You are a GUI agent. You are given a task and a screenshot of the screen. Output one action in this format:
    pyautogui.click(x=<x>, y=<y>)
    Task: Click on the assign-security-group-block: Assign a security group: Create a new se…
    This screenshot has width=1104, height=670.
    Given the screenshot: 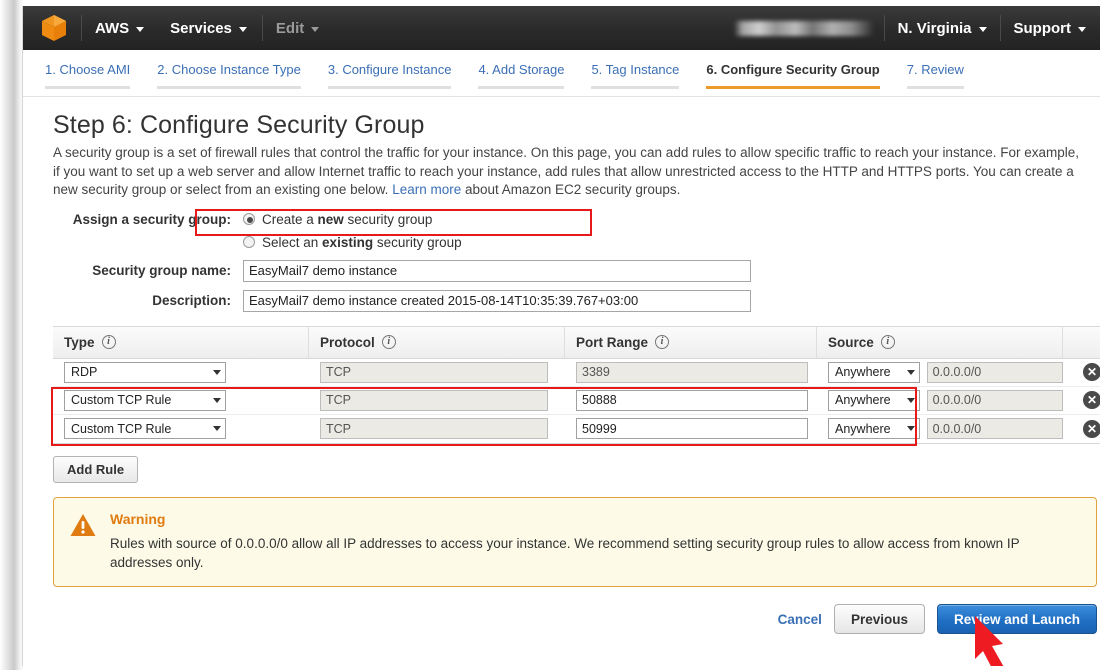 What is the action you would take?
    pyautogui.click(x=567, y=260)
    